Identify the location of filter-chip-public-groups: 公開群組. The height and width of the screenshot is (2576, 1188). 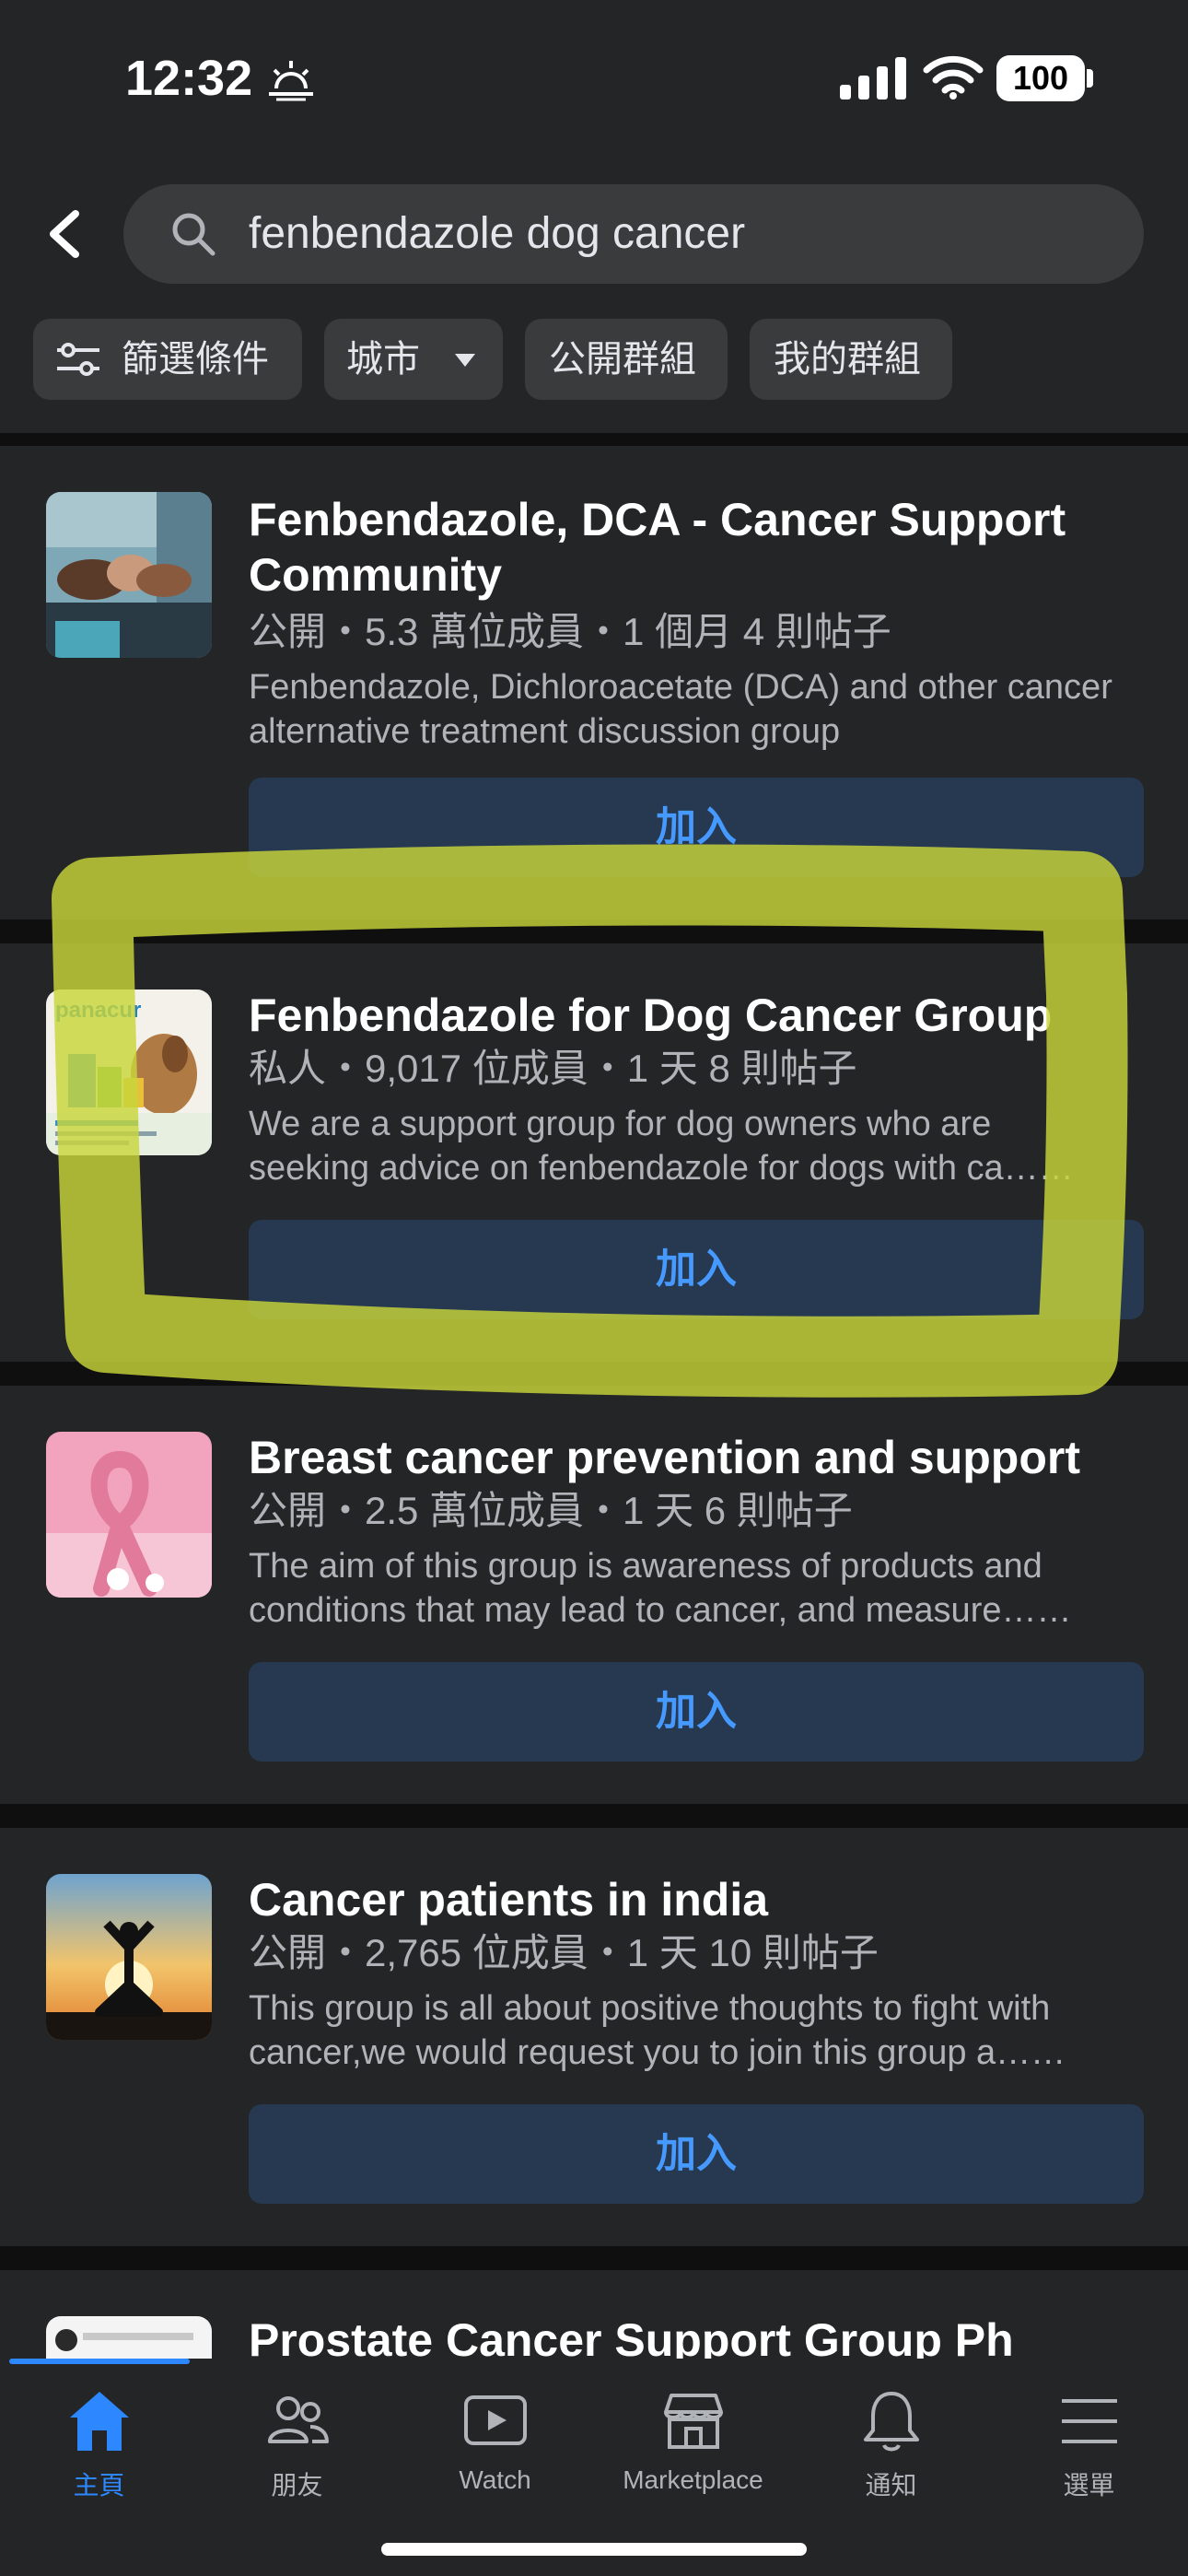
(626, 359).